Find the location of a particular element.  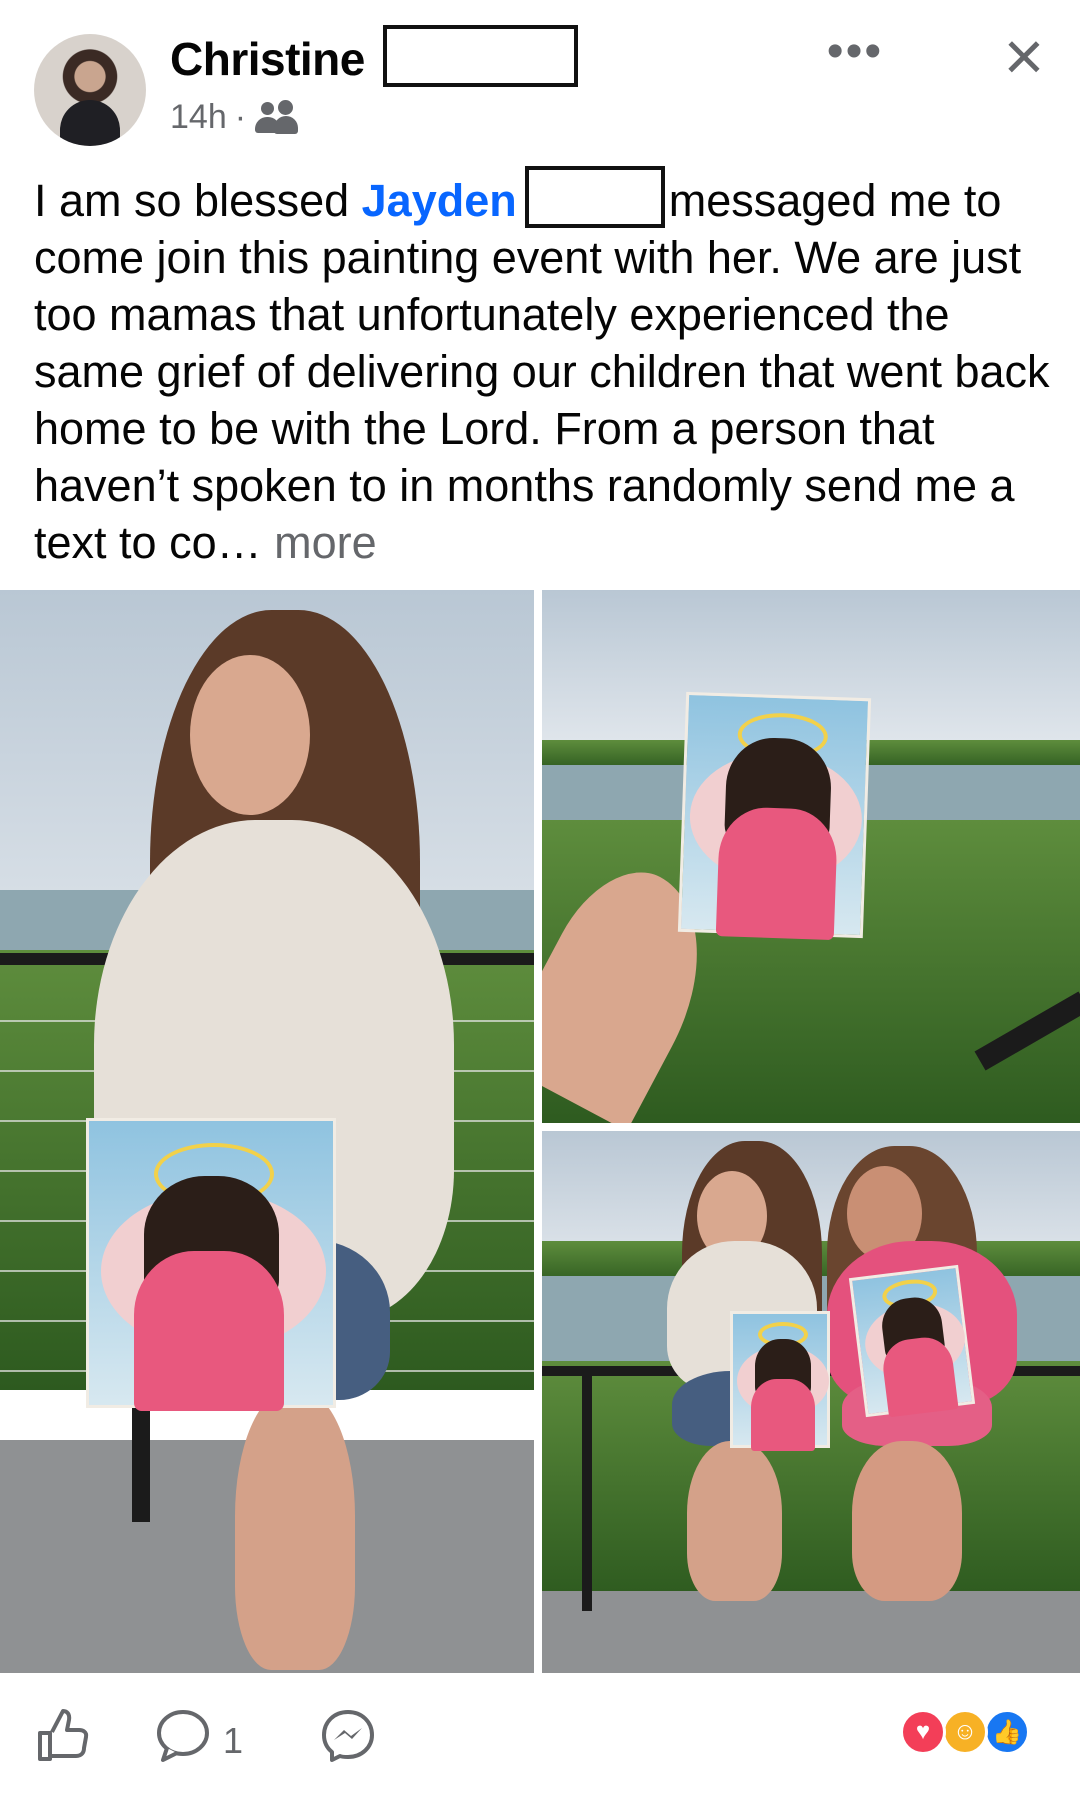

post-header: Christine 14h · ••• × is located at coordinates (540, 80).